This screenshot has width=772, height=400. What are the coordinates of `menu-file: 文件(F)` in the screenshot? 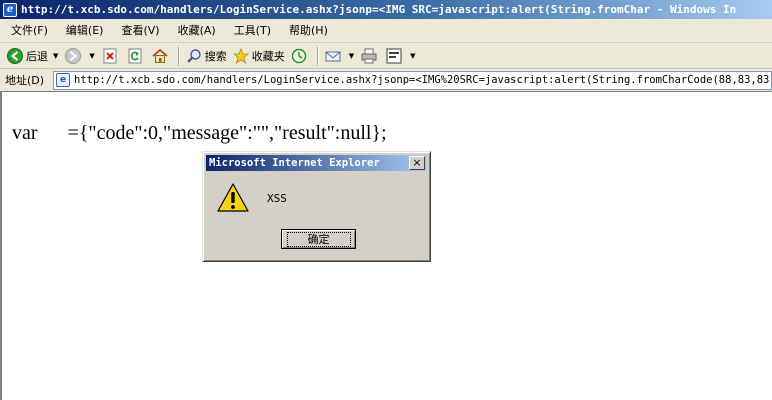 It's located at (29, 31).